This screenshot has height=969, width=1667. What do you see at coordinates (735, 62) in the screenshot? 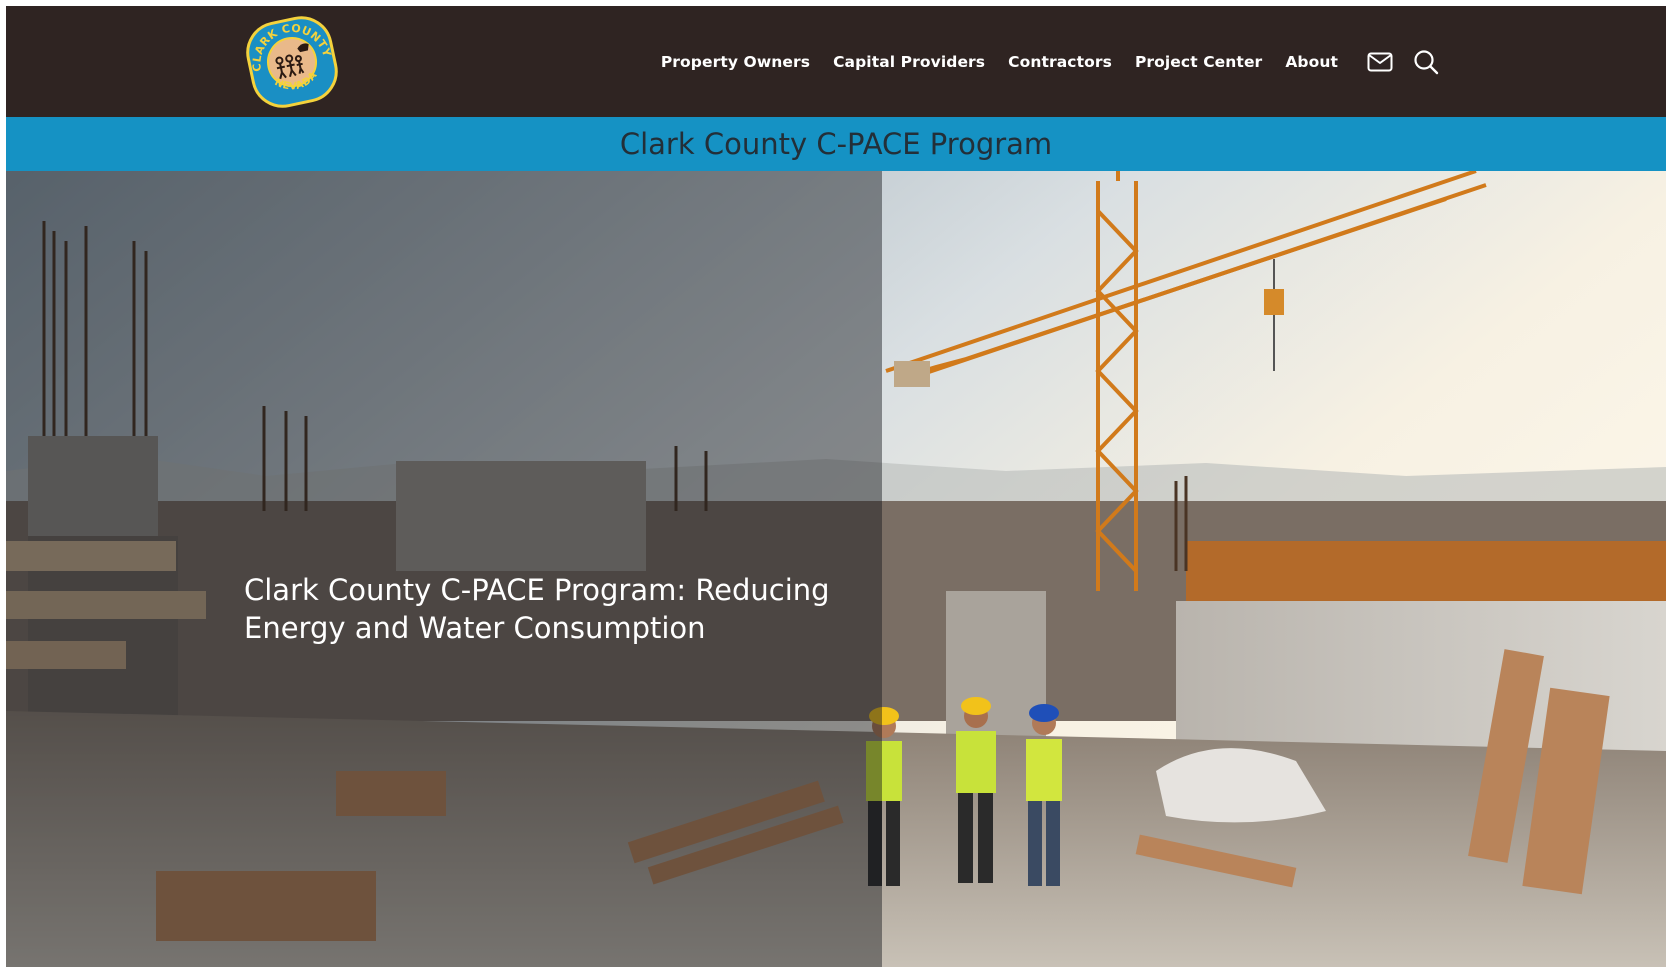
I see `nav-property-owners: Property Owners` at bounding box center [735, 62].